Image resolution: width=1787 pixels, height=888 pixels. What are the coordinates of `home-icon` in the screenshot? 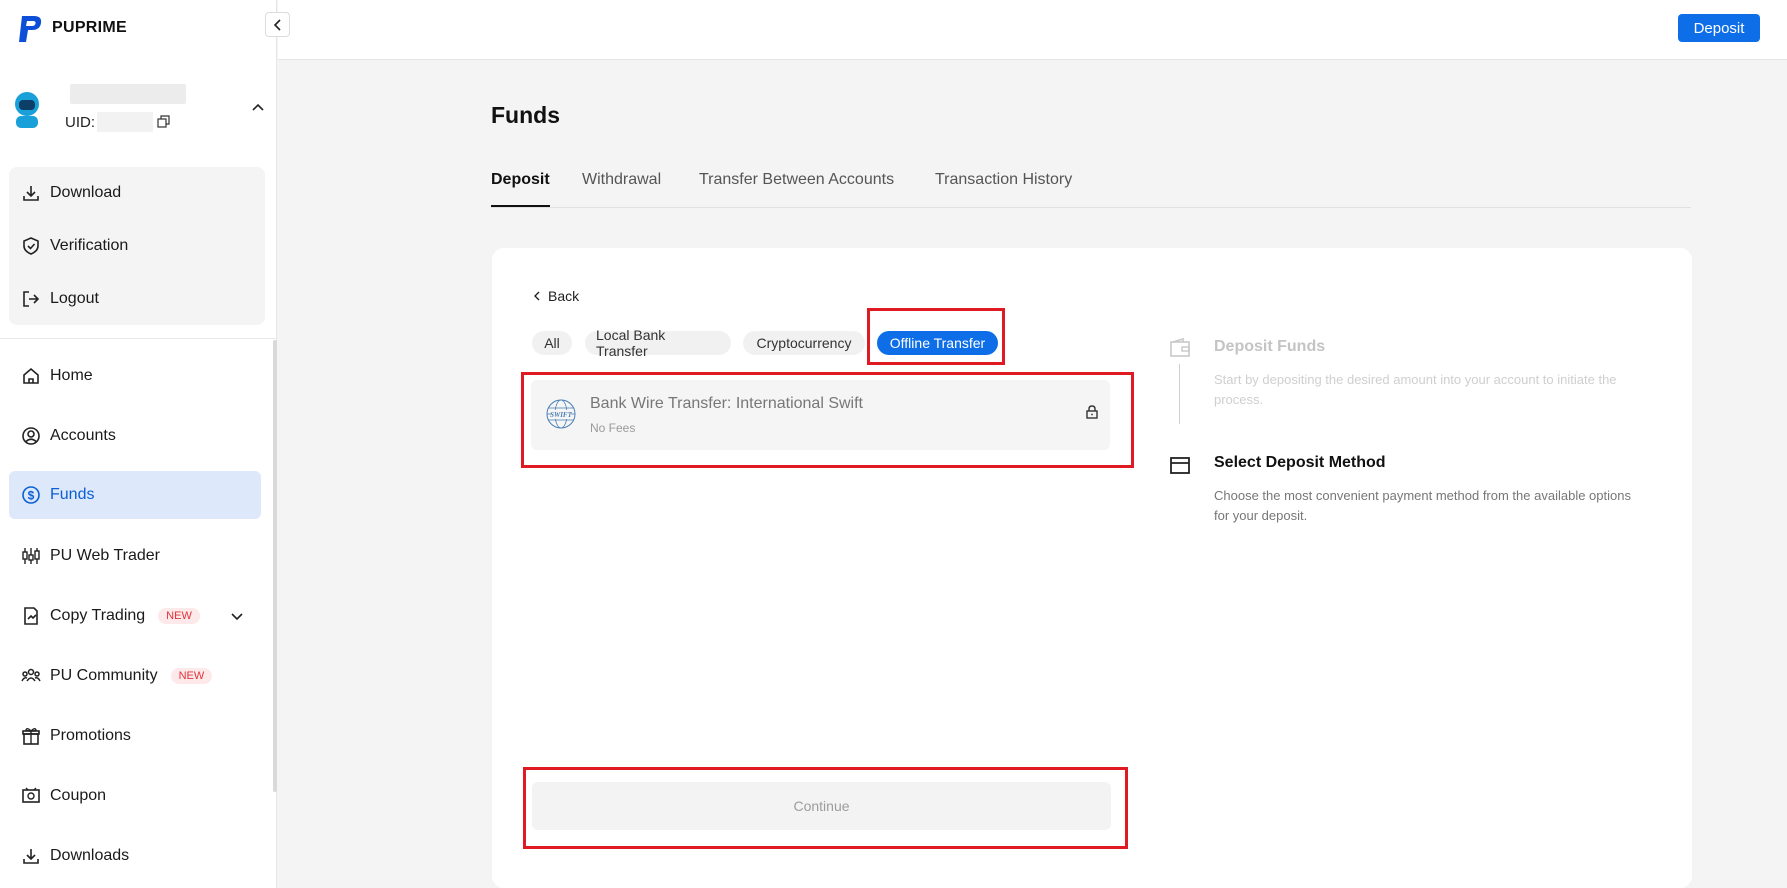 It's located at (31, 375).